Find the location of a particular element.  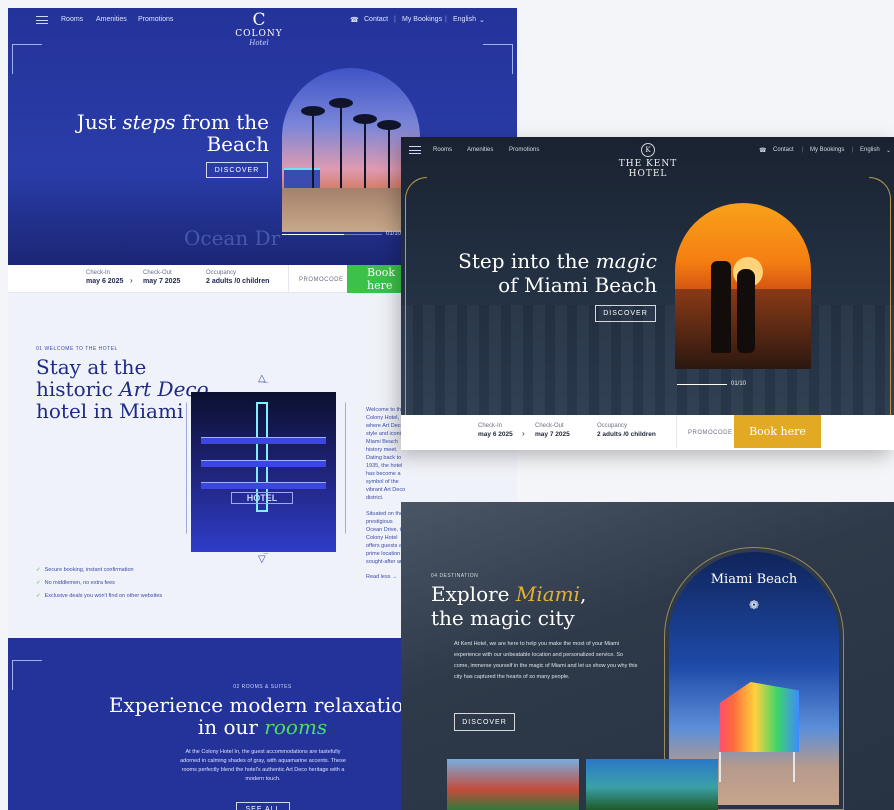

colony-logo: C COLONY Hotel is located at coordinates (259, 29).